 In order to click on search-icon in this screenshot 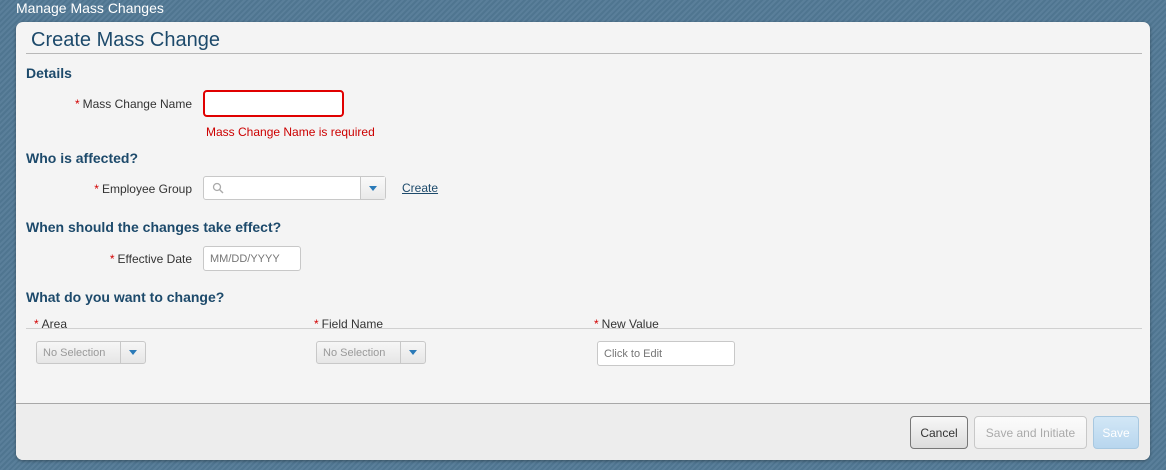, I will do `click(218, 188)`.